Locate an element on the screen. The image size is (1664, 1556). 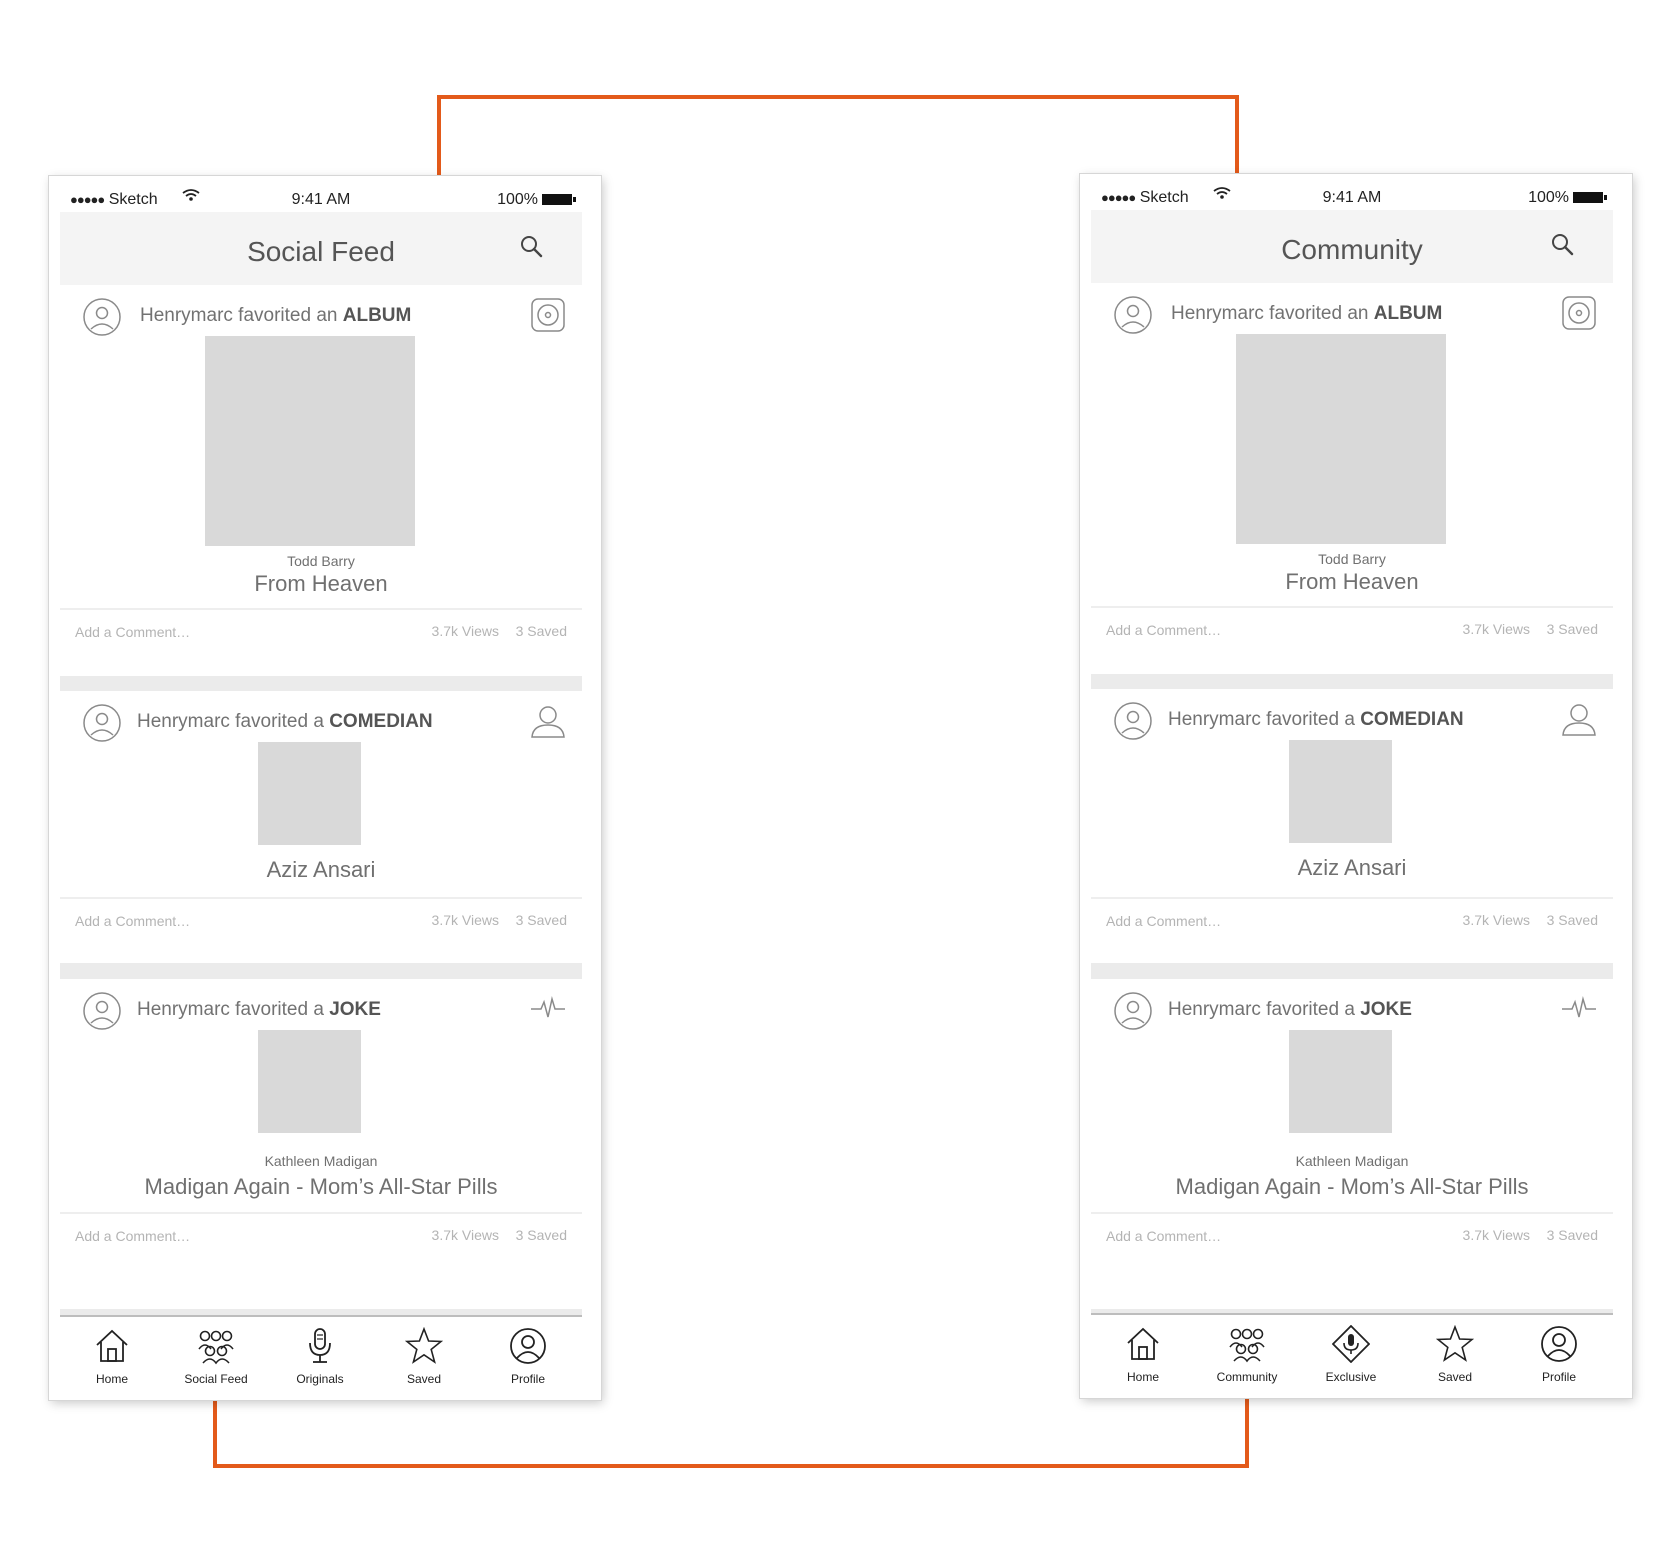
tab-label: Originals is located at coordinates (320, 1379).